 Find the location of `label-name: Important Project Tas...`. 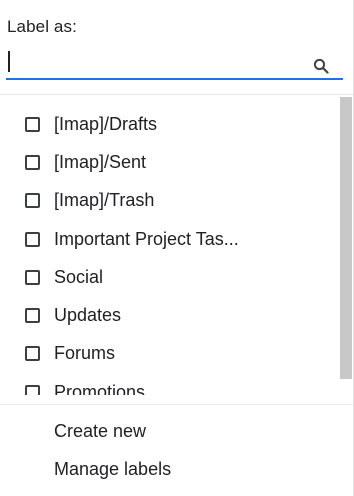

label-name: Important Project Tas... is located at coordinates (146, 238).